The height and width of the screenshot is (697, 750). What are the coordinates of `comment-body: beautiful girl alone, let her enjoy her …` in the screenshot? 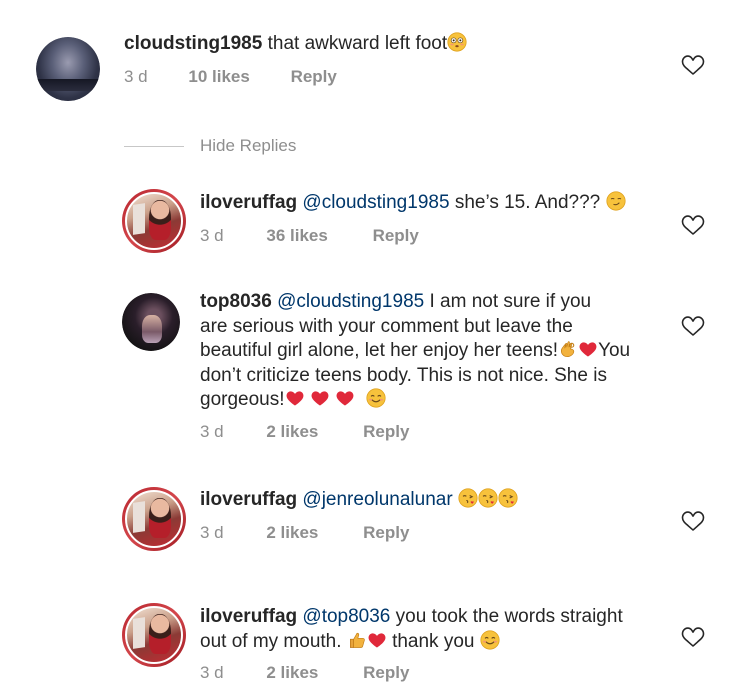 It's located at (379, 350).